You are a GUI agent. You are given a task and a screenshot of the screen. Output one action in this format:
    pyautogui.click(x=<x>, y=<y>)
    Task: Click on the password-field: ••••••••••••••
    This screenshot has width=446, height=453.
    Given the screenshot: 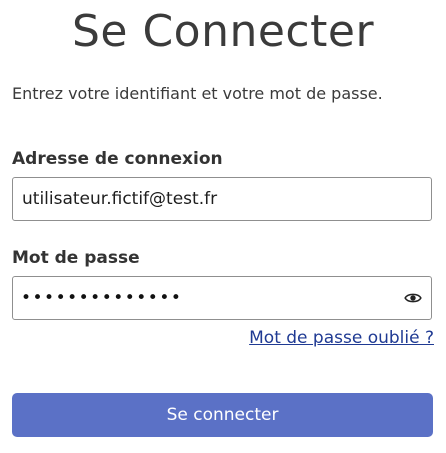 What is the action you would take?
    pyautogui.click(x=222, y=298)
    